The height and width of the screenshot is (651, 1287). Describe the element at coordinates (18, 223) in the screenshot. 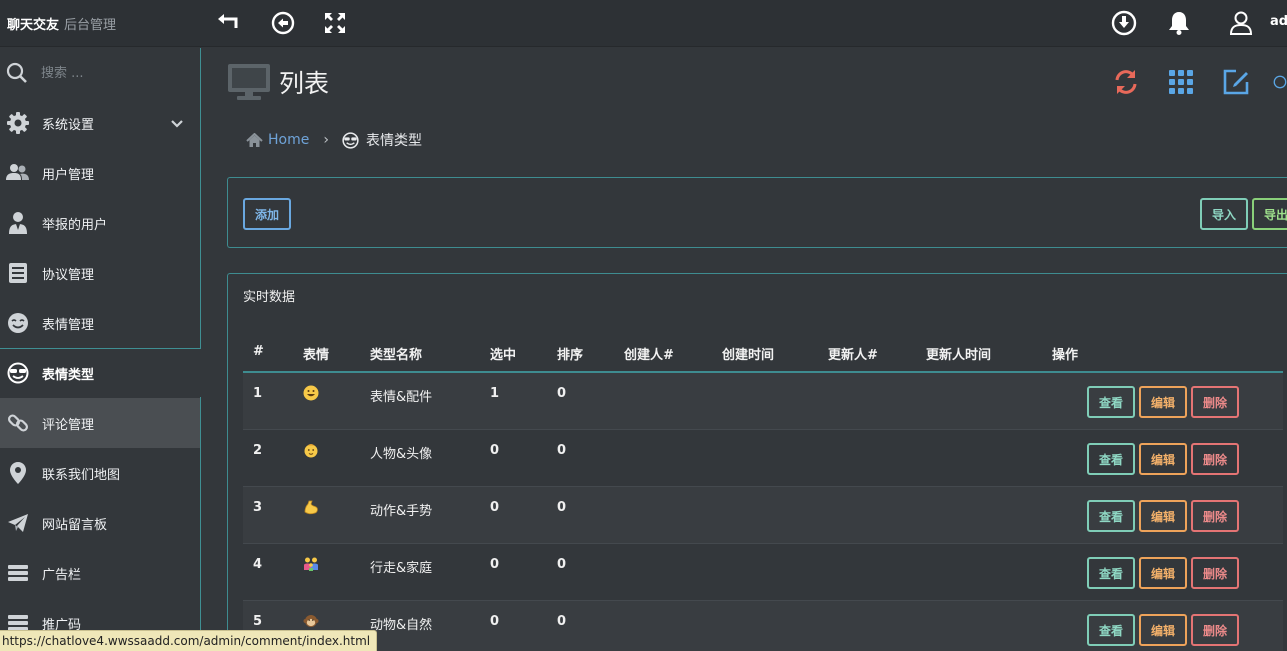

I see `user-report-icon` at that location.